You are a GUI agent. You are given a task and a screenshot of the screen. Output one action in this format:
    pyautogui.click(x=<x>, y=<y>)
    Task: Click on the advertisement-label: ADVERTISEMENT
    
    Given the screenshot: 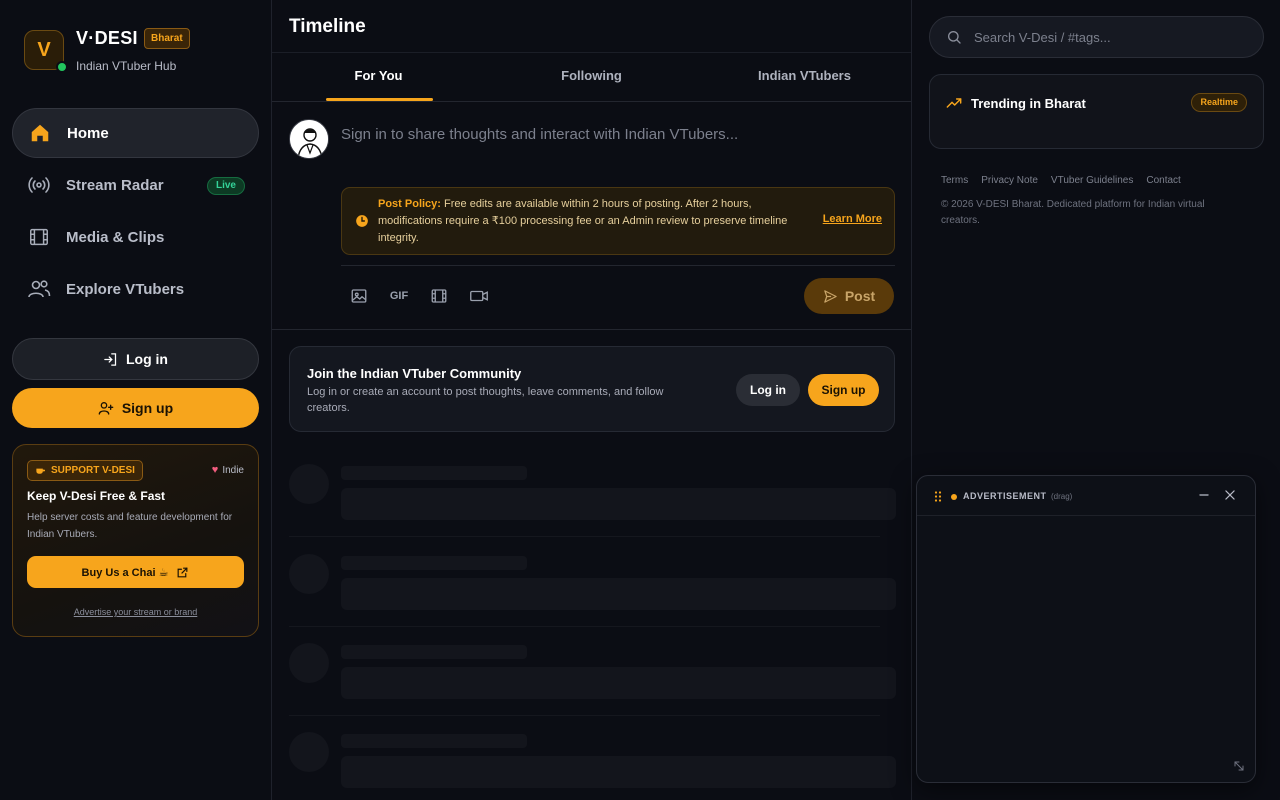 What is the action you would take?
    pyautogui.click(x=1005, y=496)
    